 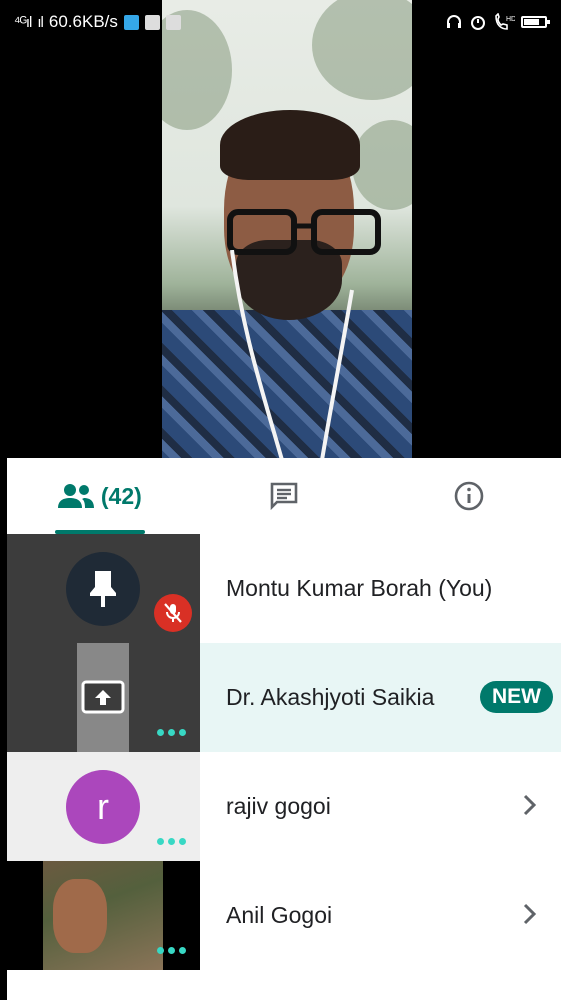 I want to click on participant-name: rajiv gogoi, so click(x=278, y=806).